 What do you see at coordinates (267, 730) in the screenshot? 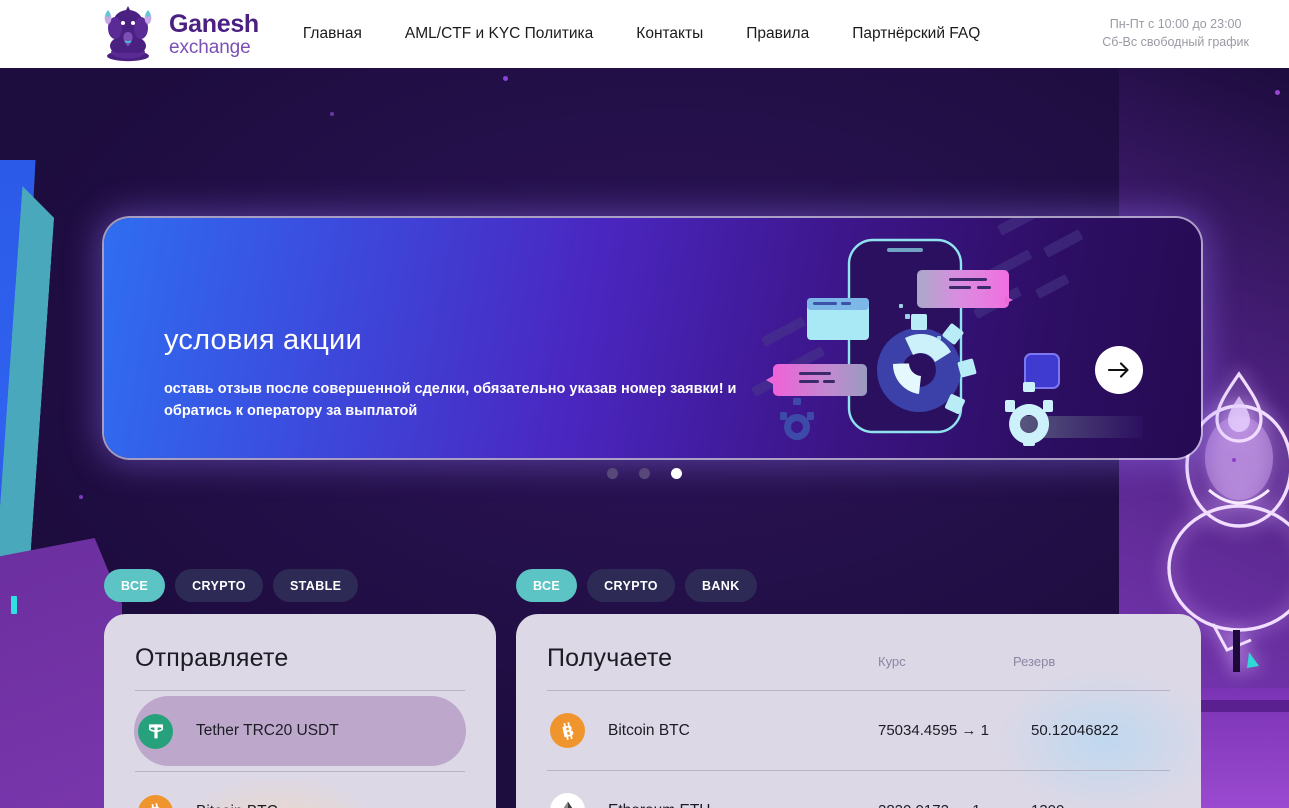
I see `currency-name: Tether TRC20 USDT` at bounding box center [267, 730].